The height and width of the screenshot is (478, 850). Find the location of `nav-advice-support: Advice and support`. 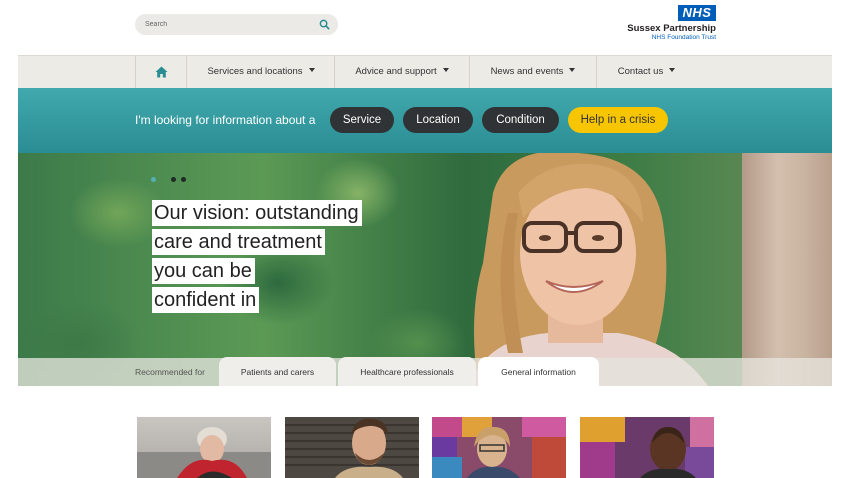

nav-advice-support: Advice and support is located at coordinates (402, 72).